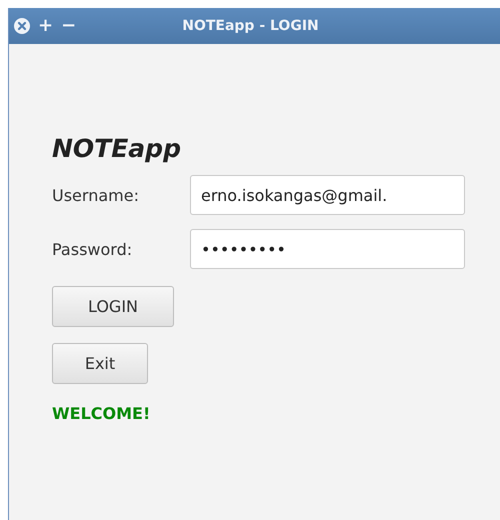 The width and height of the screenshot is (500, 520). What do you see at coordinates (250, 26) in the screenshot?
I see `window-title: NOTEapp - LOGIN` at bounding box center [250, 26].